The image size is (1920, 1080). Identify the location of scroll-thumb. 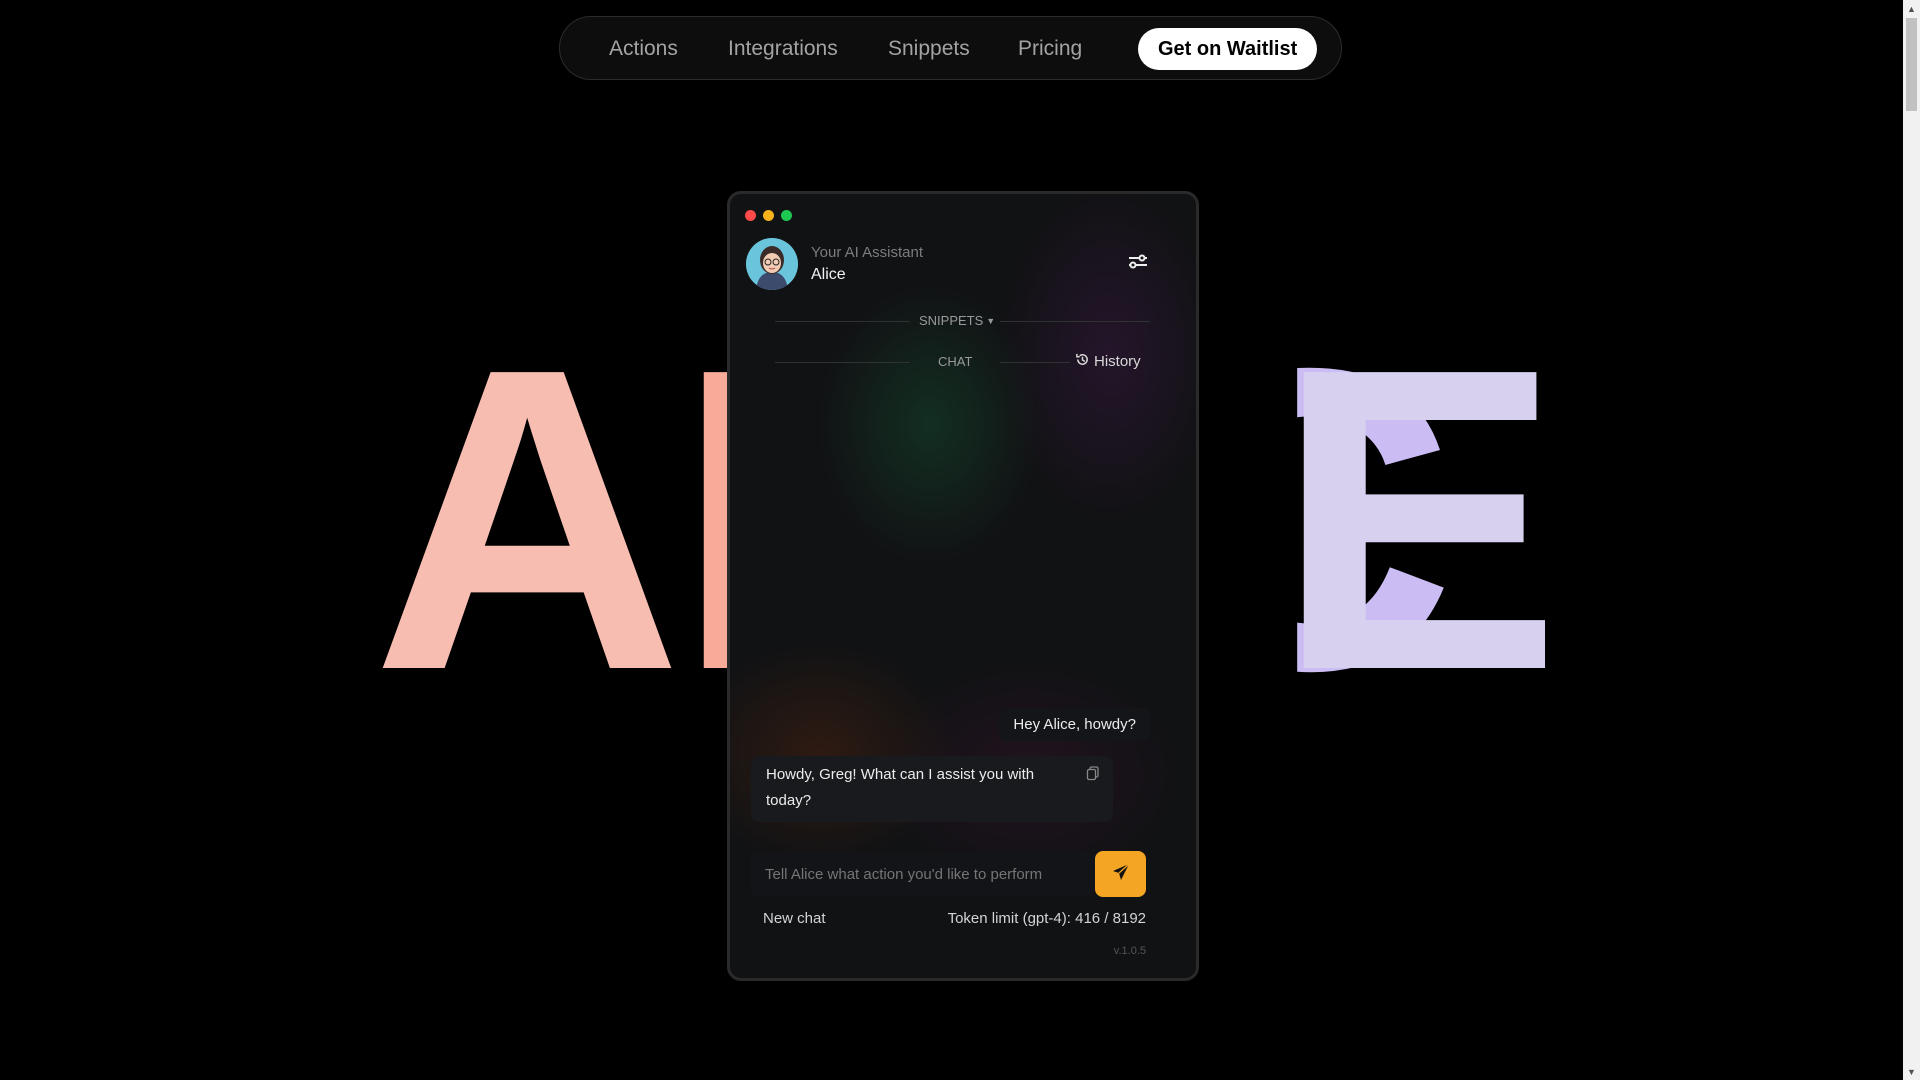
(1911, 64).